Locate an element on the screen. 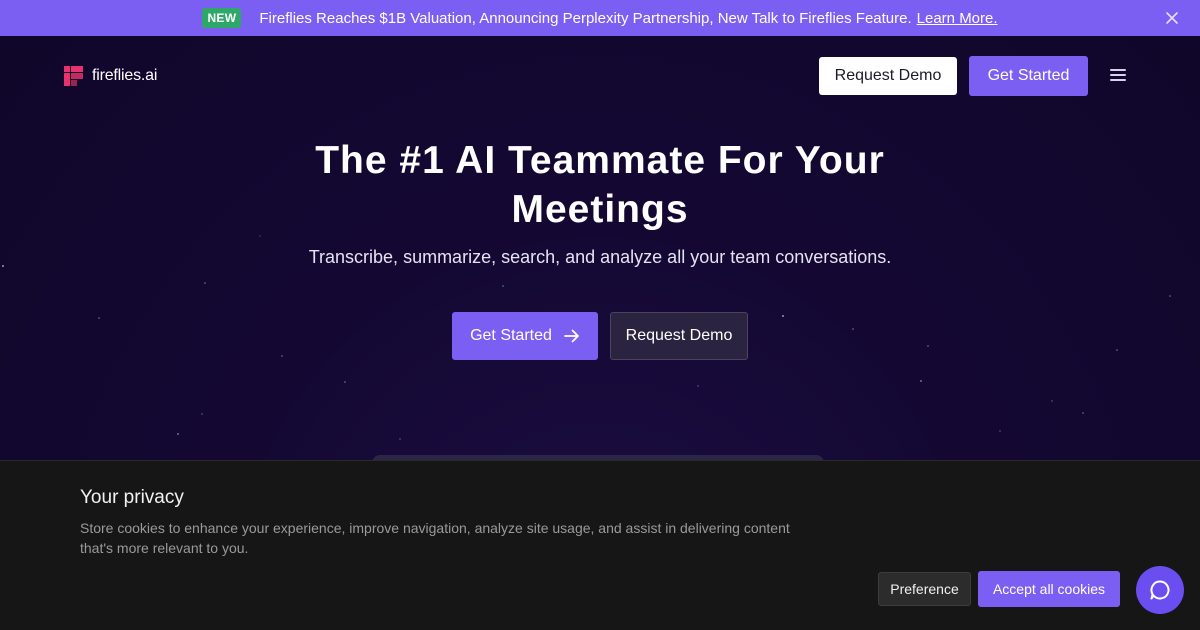 Image resolution: width=1200 pixels, height=630 pixels. chat-bubble-icon is located at coordinates (1160, 590).